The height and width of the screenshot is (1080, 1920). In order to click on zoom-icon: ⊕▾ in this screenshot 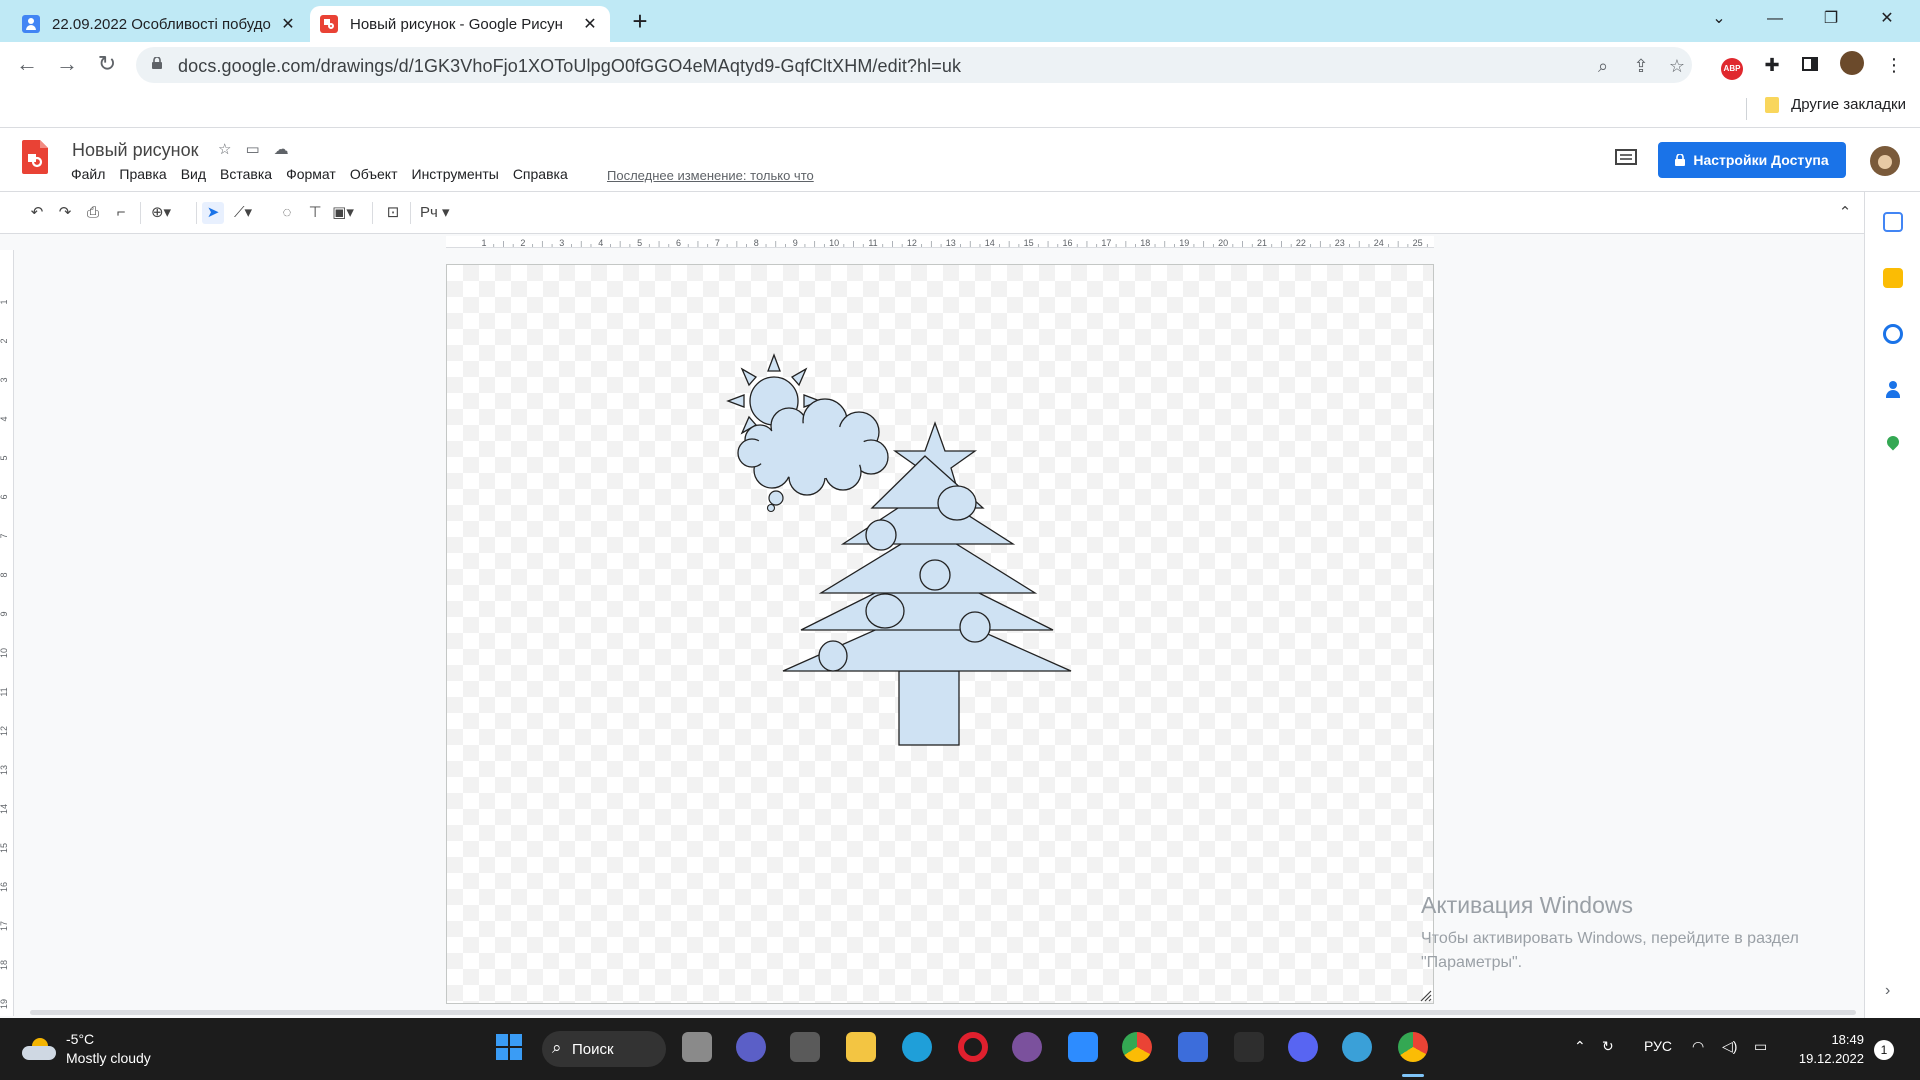, I will do `click(161, 213)`.